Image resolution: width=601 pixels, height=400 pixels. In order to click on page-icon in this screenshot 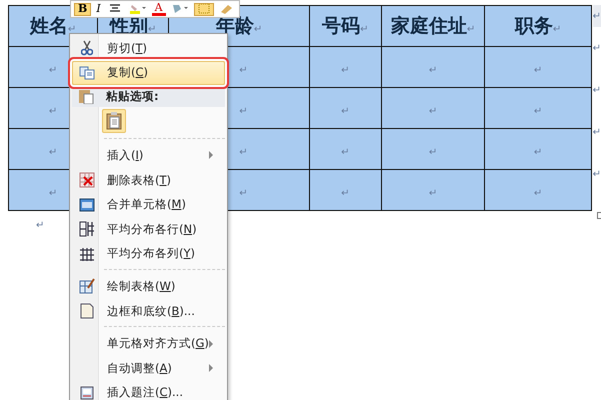, I will do `click(87, 311)`.